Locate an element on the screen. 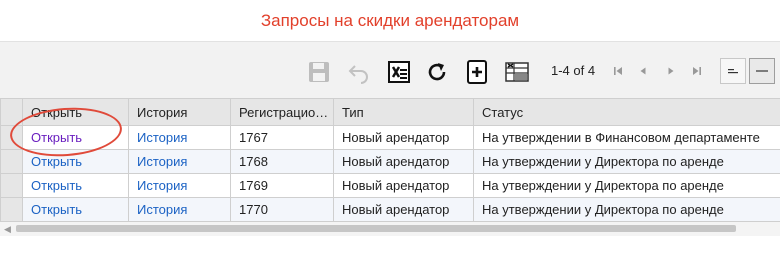  export-excel-icon is located at coordinates (399, 72).